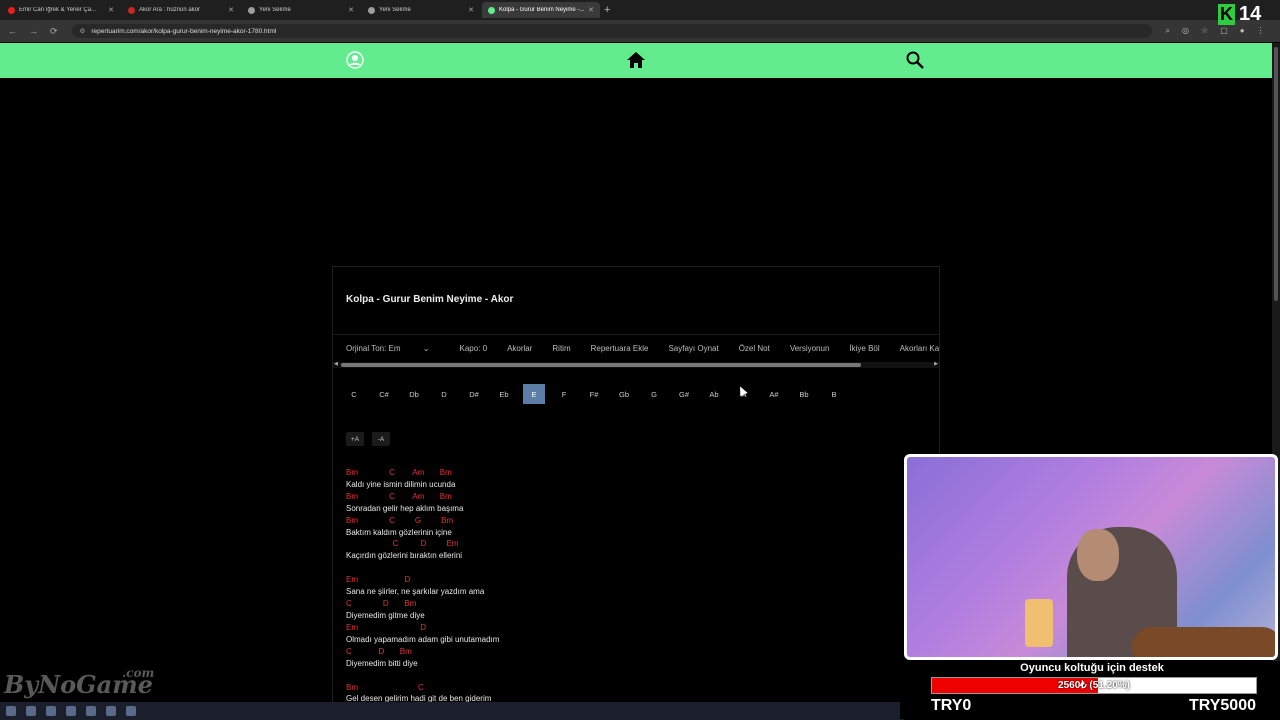  I want to click on browser-tab: Kolpa - Gurur Benim Neyime -... ✕, so click(541, 10).